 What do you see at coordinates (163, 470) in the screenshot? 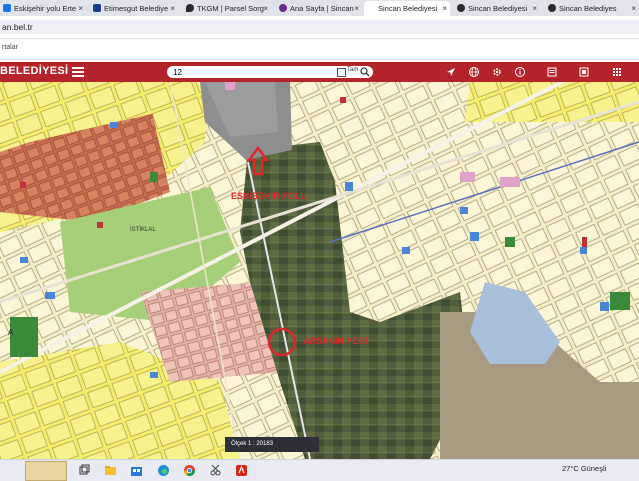
I see `edge-icon` at bounding box center [163, 470].